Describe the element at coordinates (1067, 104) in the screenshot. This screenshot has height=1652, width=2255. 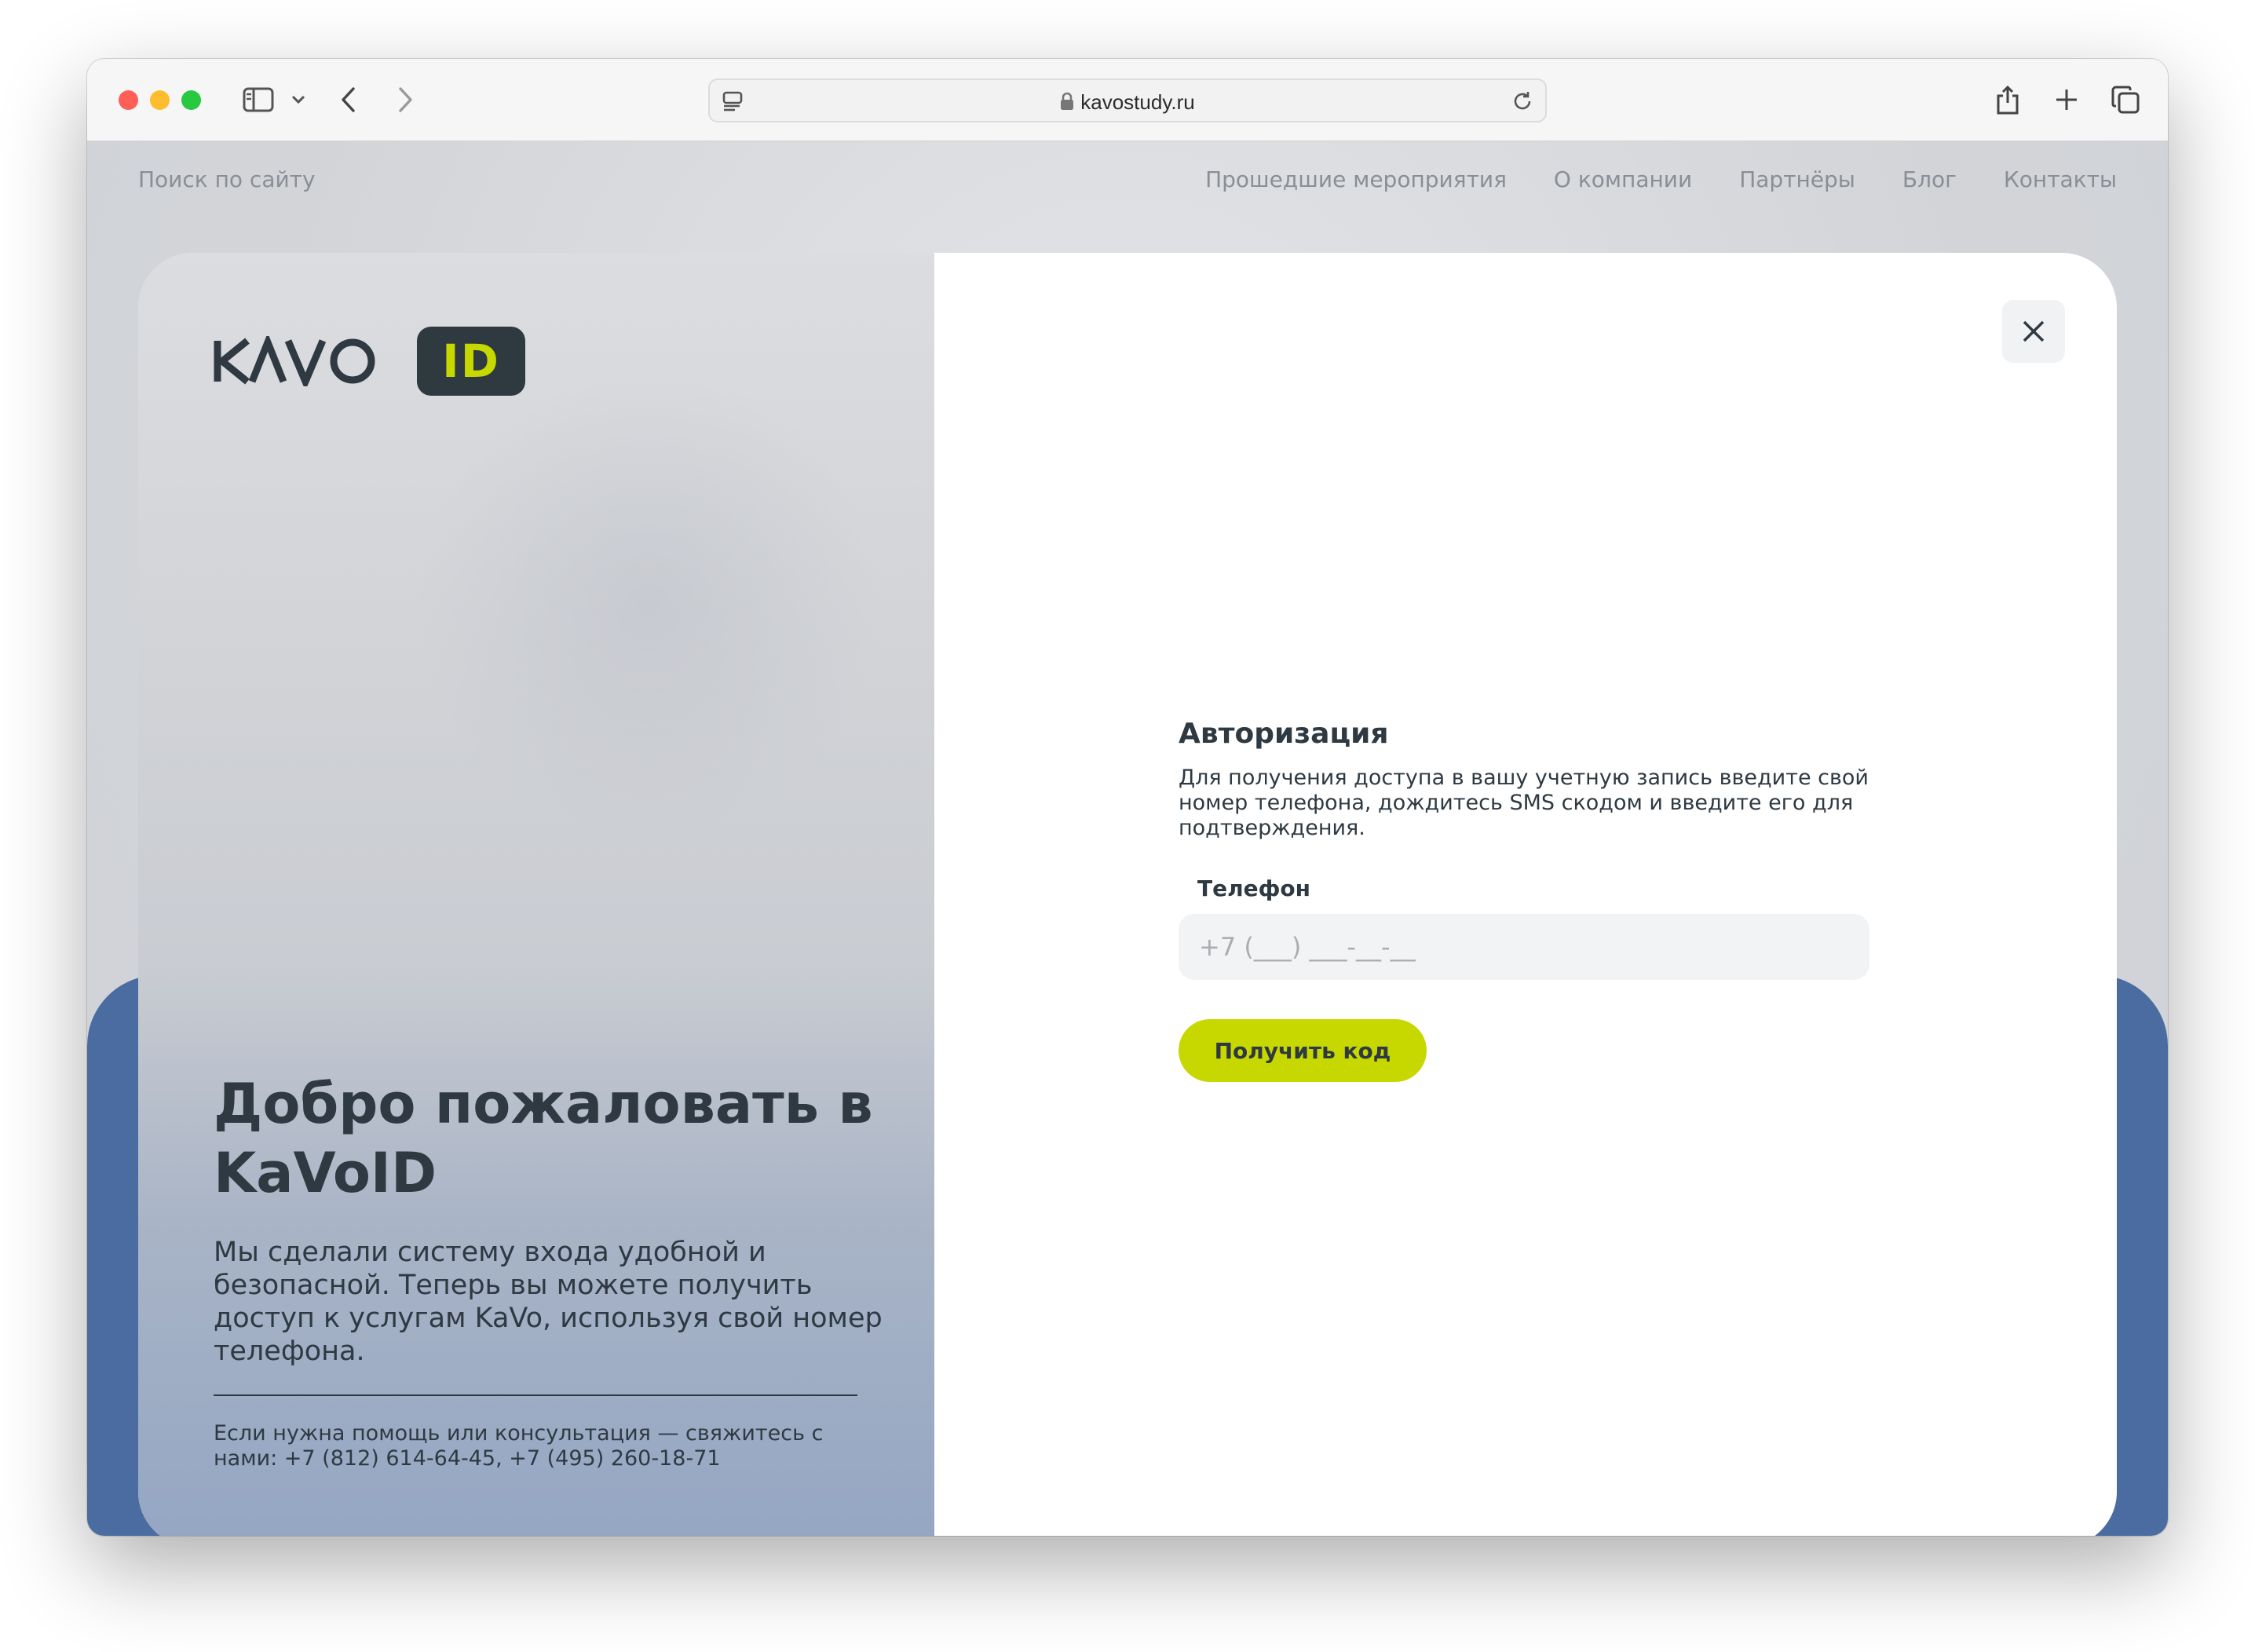
I see `lock-icon` at that location.